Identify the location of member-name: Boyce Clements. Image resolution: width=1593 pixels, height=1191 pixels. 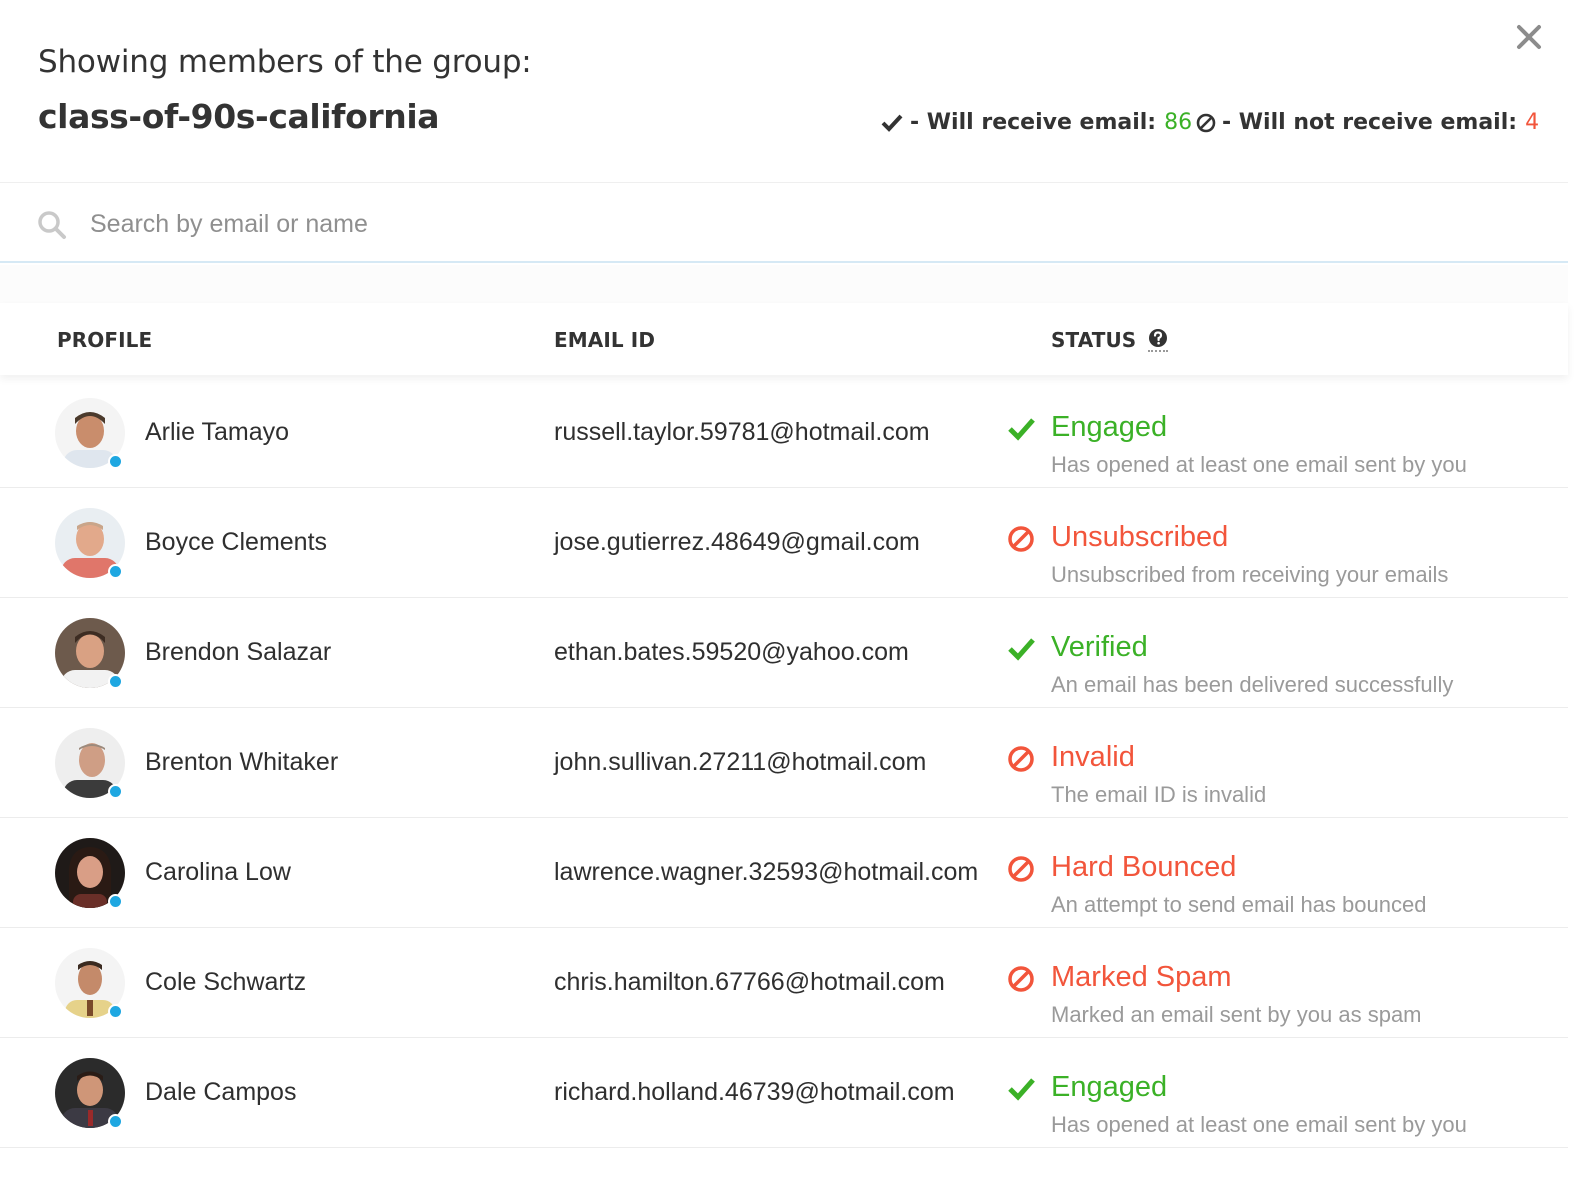
(236, 542).